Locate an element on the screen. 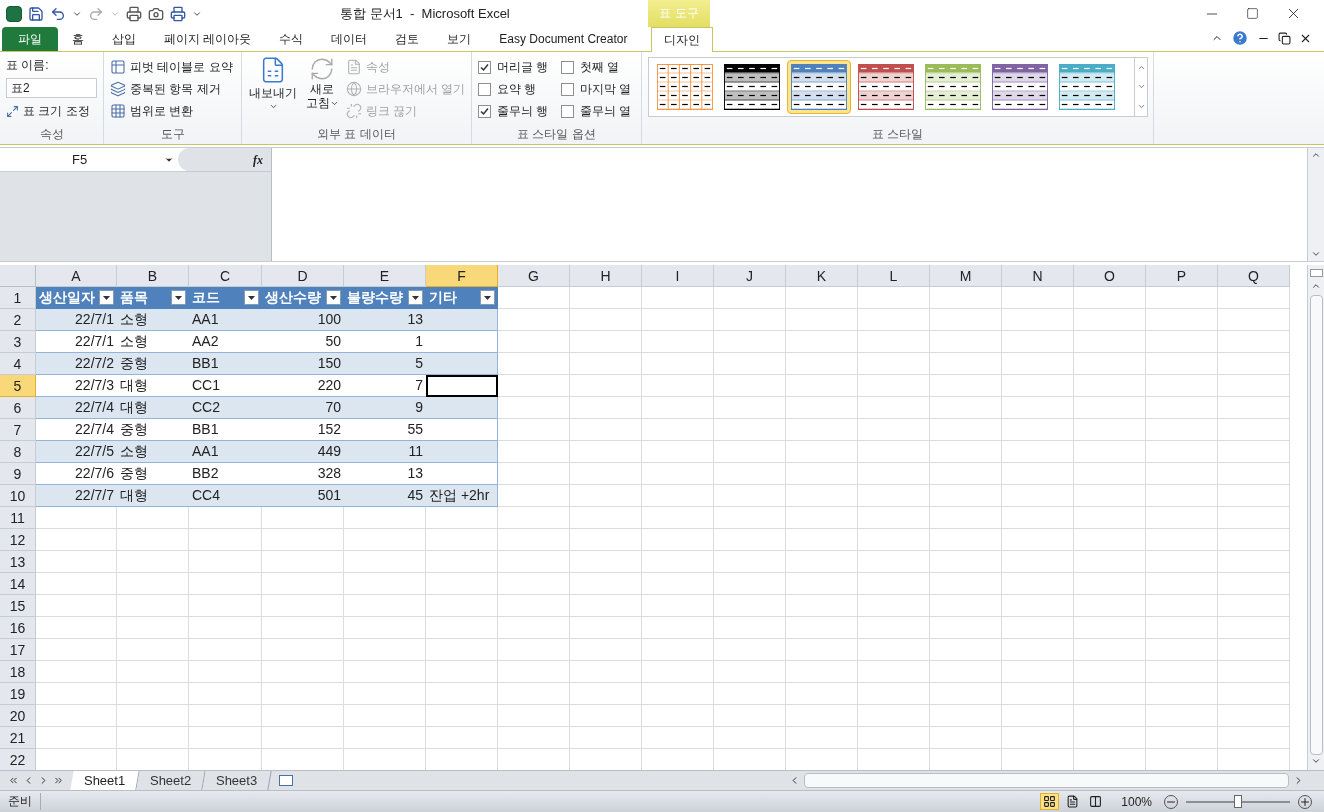 This screenshot has width=1324, height=812. sheet-tab: Sheet3 is located at coordinates (237, 780).